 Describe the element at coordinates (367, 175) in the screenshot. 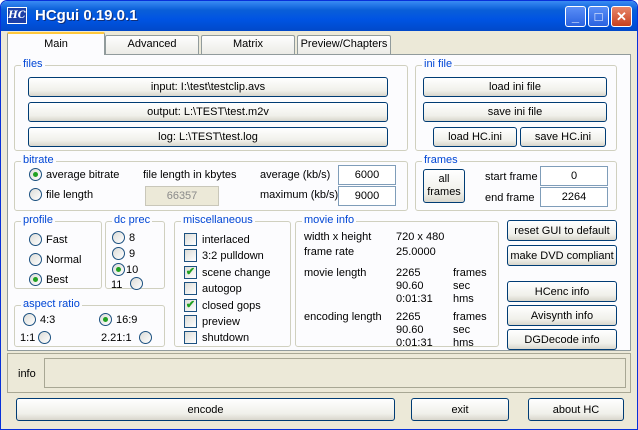

I see `average-kbs-field: 6000` at that location.